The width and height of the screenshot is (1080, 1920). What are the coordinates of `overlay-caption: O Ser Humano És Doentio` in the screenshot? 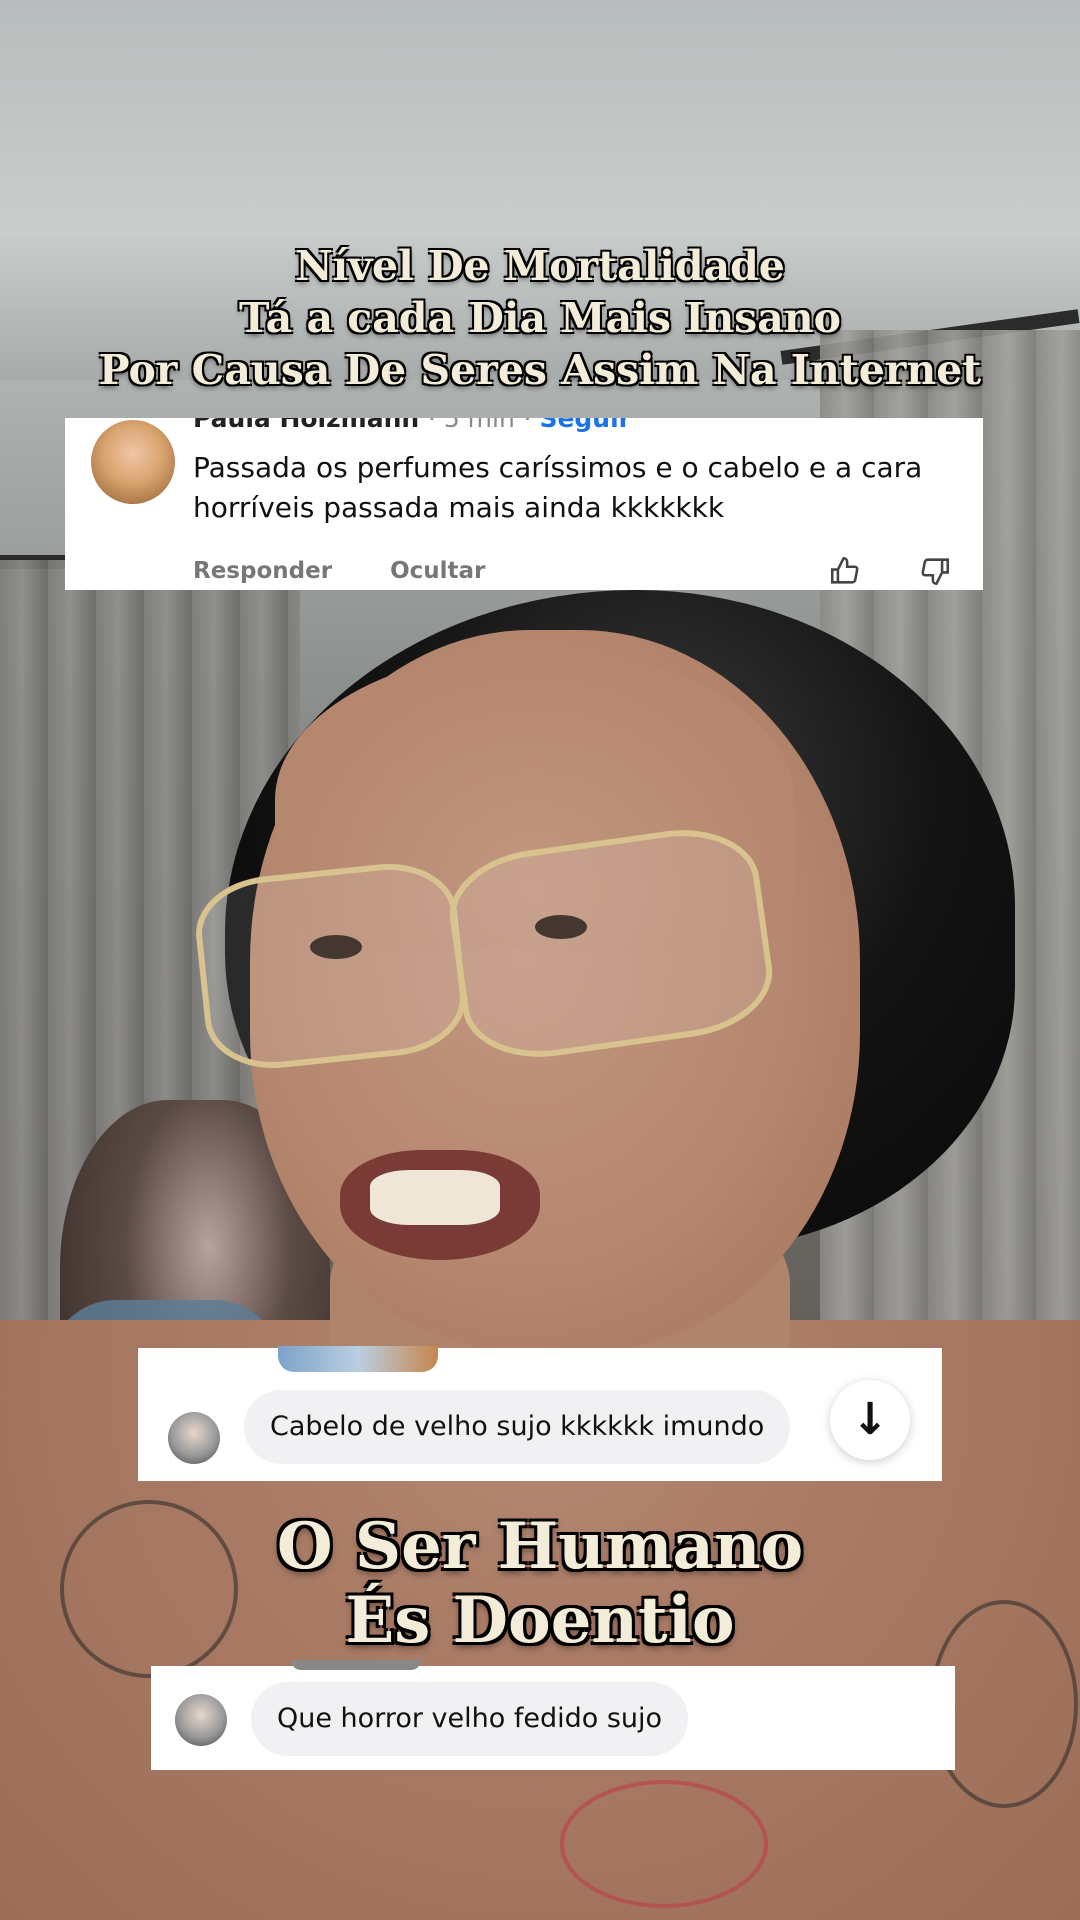 It's located at (540, 1584).